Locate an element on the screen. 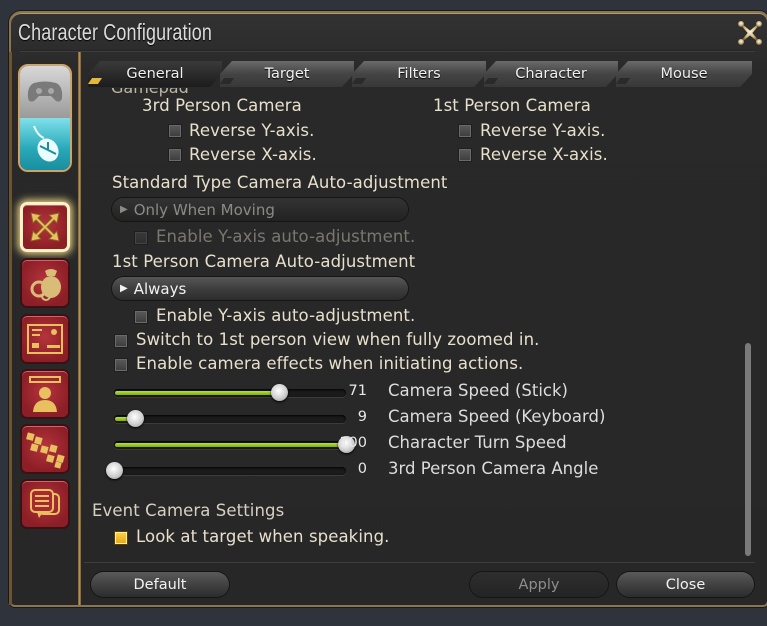 The width and height of the screenshot is (767, 626). third-reverse-y-checkbox is located at coordinates (175, 131).